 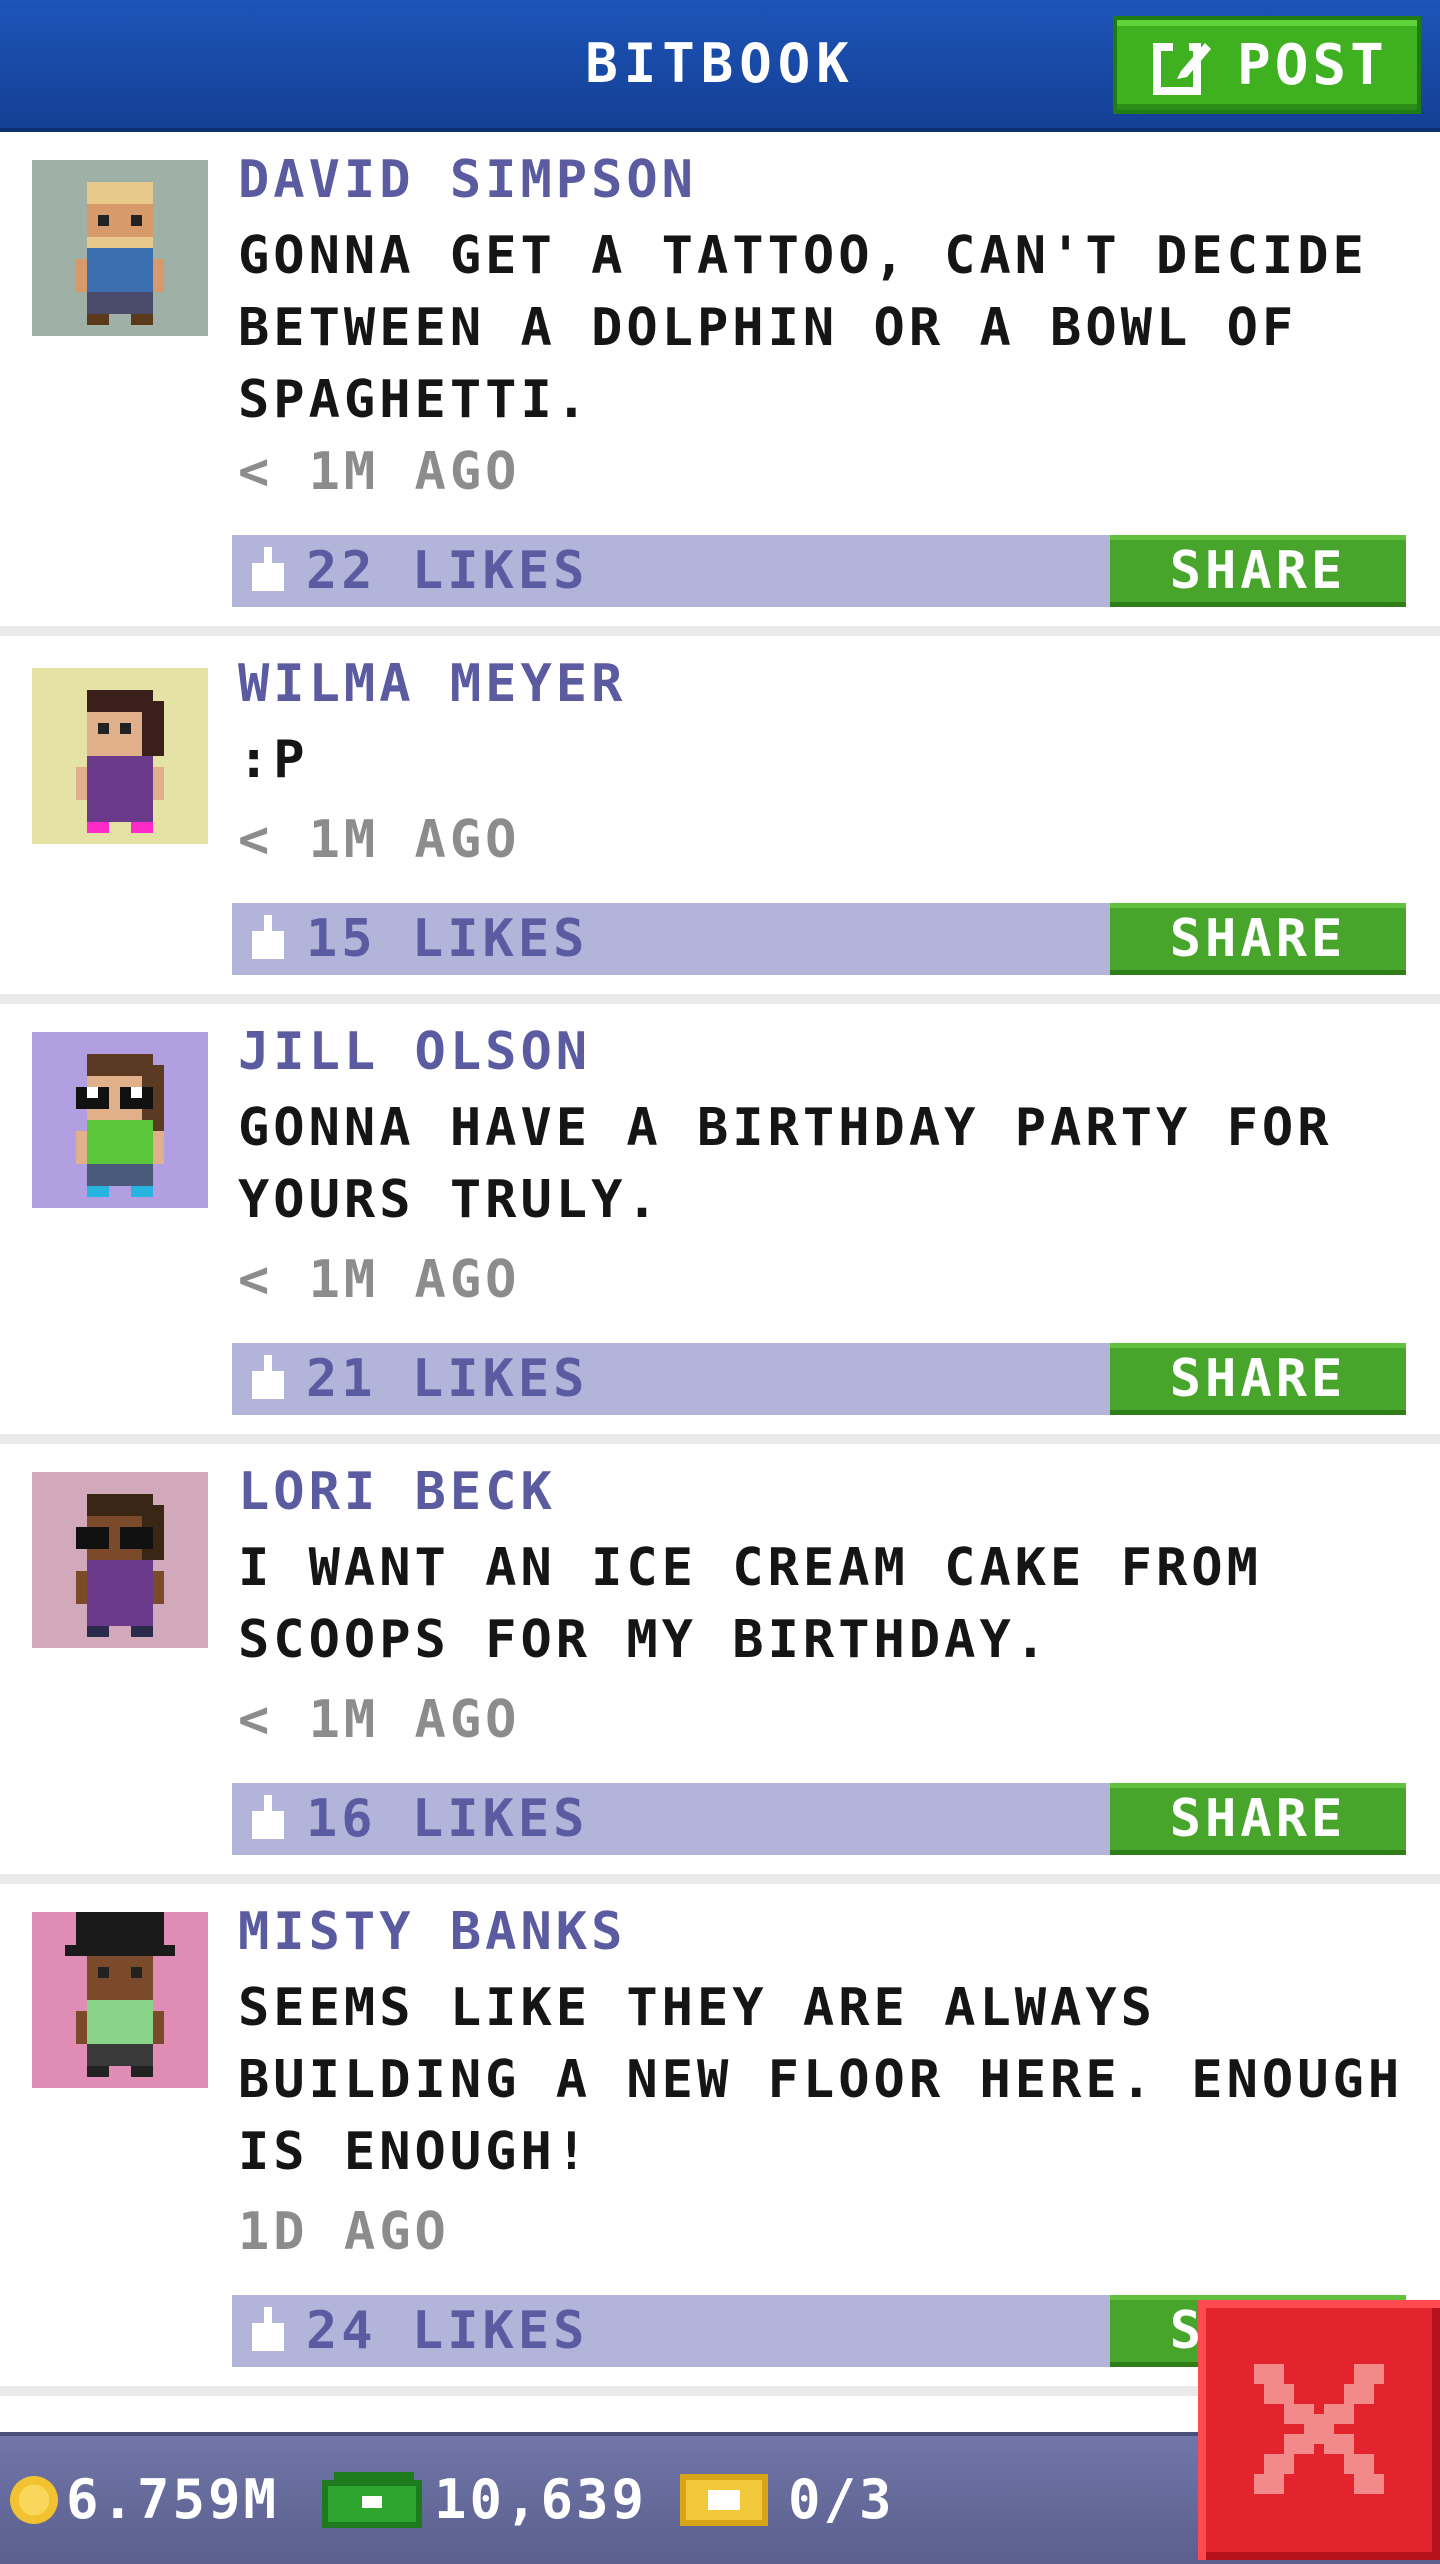 I want to click on coin-balance: 6.759M, so click(x=173, y=2499).